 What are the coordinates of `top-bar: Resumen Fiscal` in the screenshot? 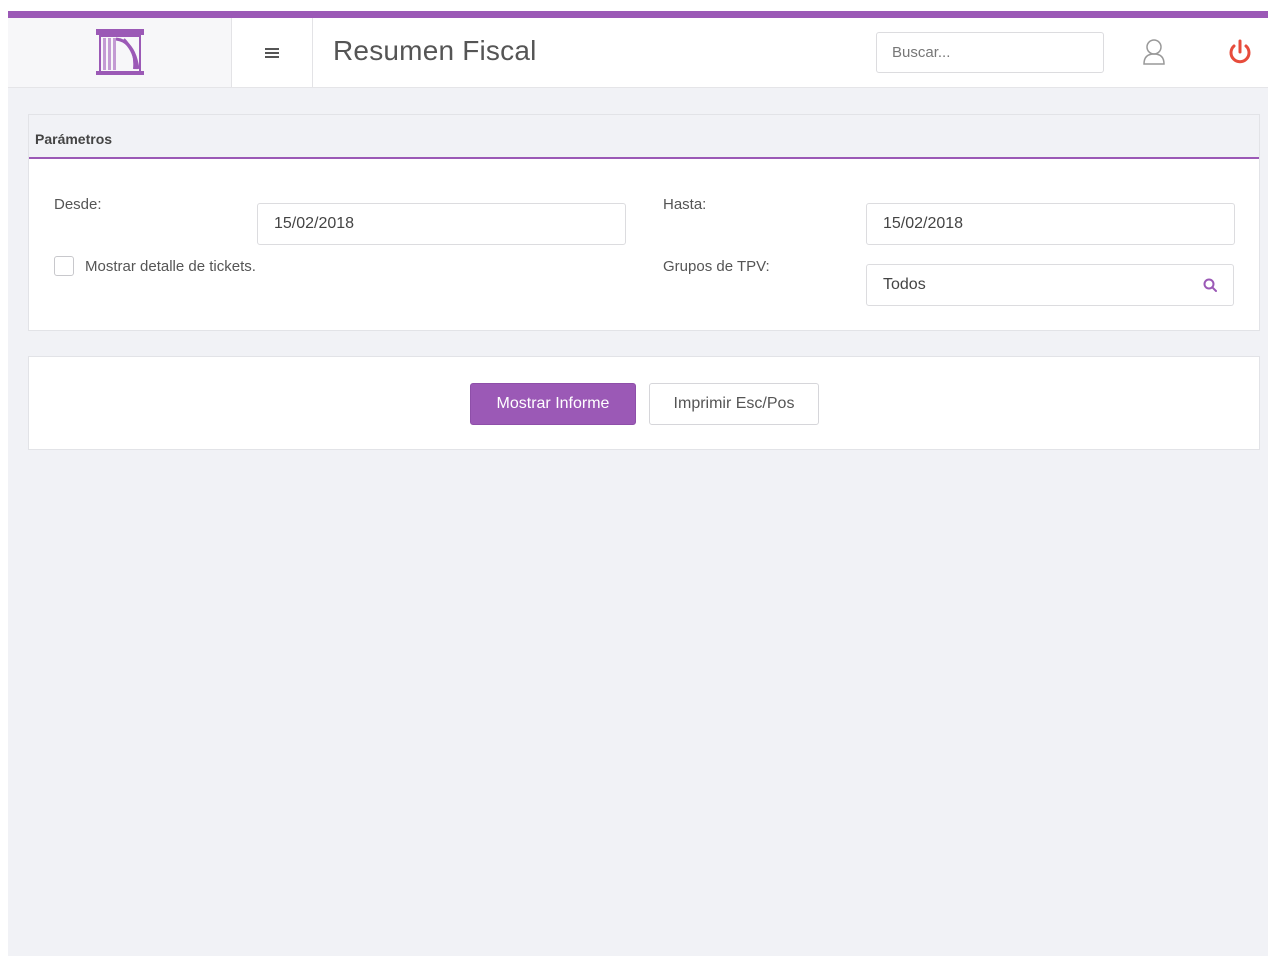 It's located at (638, 53).